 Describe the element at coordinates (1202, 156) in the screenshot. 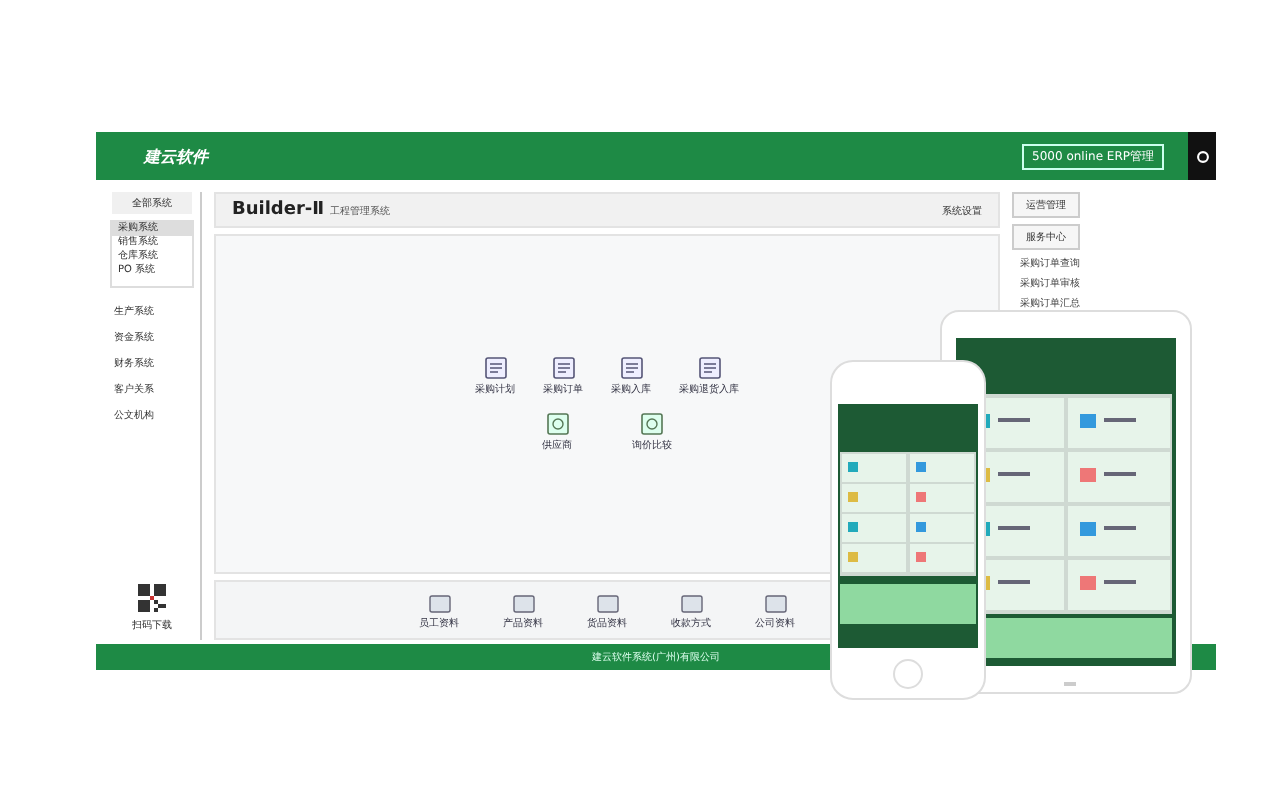

I see `power-button` at that location.